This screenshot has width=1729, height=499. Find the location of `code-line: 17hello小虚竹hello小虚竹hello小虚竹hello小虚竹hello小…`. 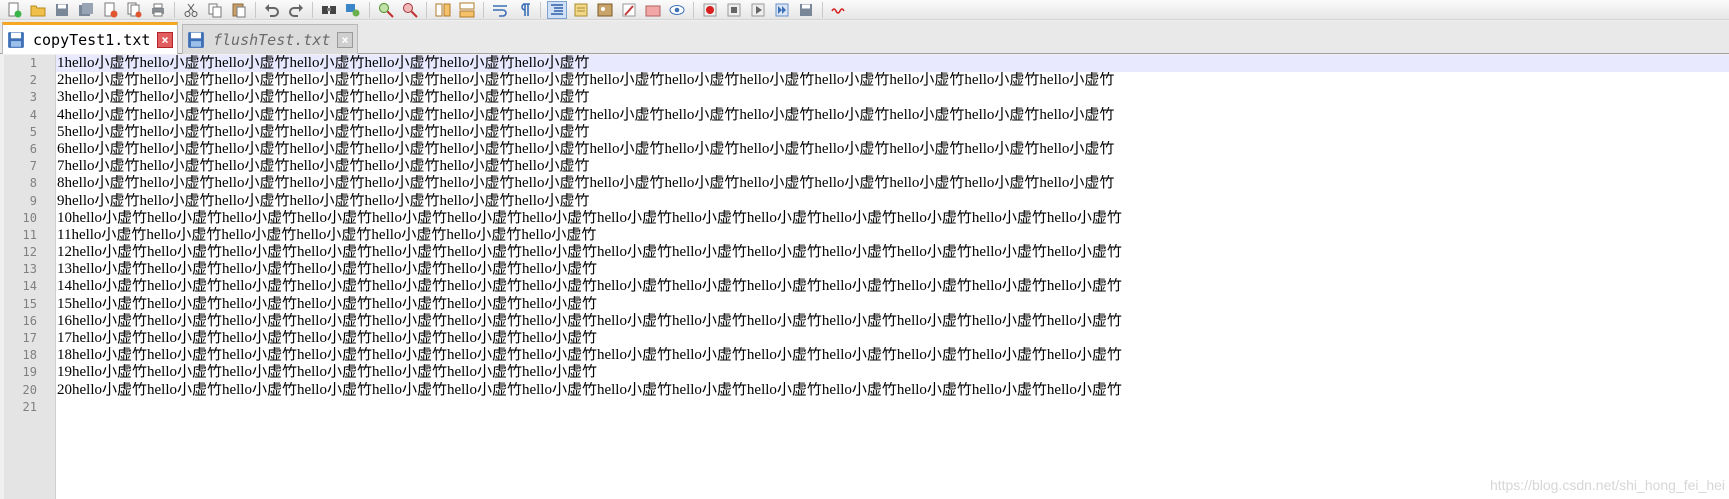

code-line: 17hello小虚竹hello小虚竹hello小虚竹hello小虚竹hello小… is located at coordinates (892, 338).